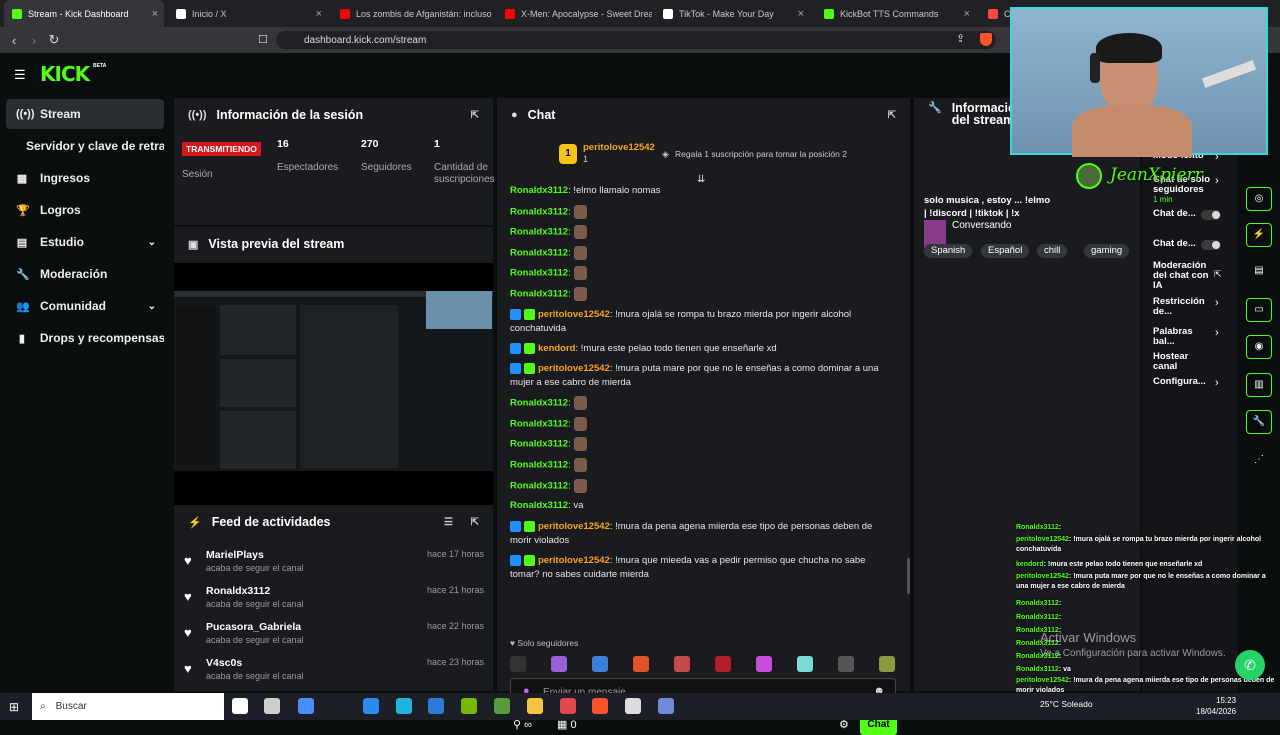  Describe the element at coordinates (85, 242) in the screenshot. I see `sidebar-item: ▤ Estudio ⌄` at that location.